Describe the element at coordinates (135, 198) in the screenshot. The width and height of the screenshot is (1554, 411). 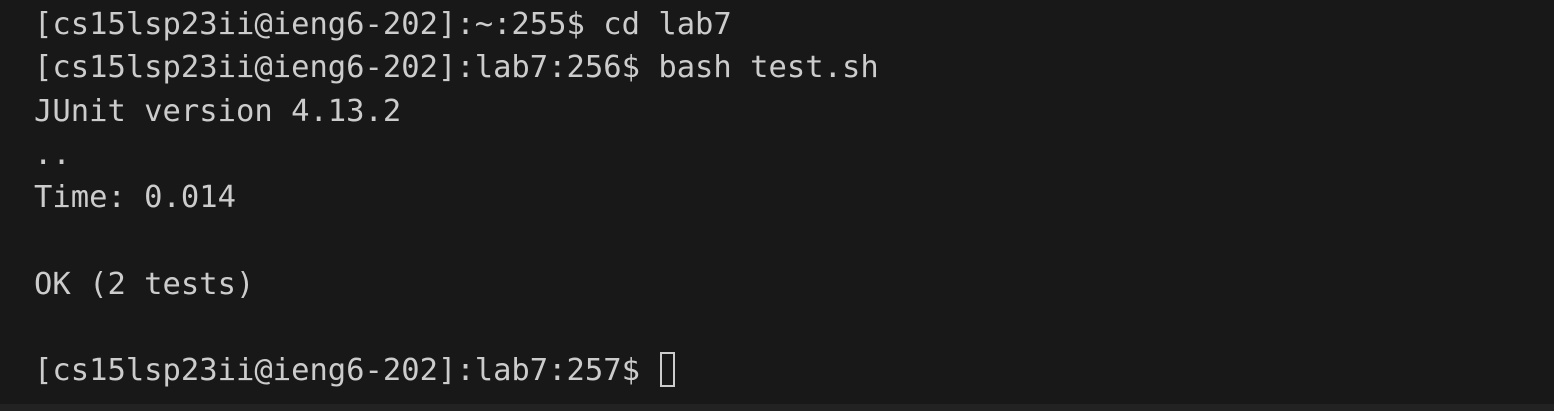
I see `terminal-line: Time: 0.014` at that location.